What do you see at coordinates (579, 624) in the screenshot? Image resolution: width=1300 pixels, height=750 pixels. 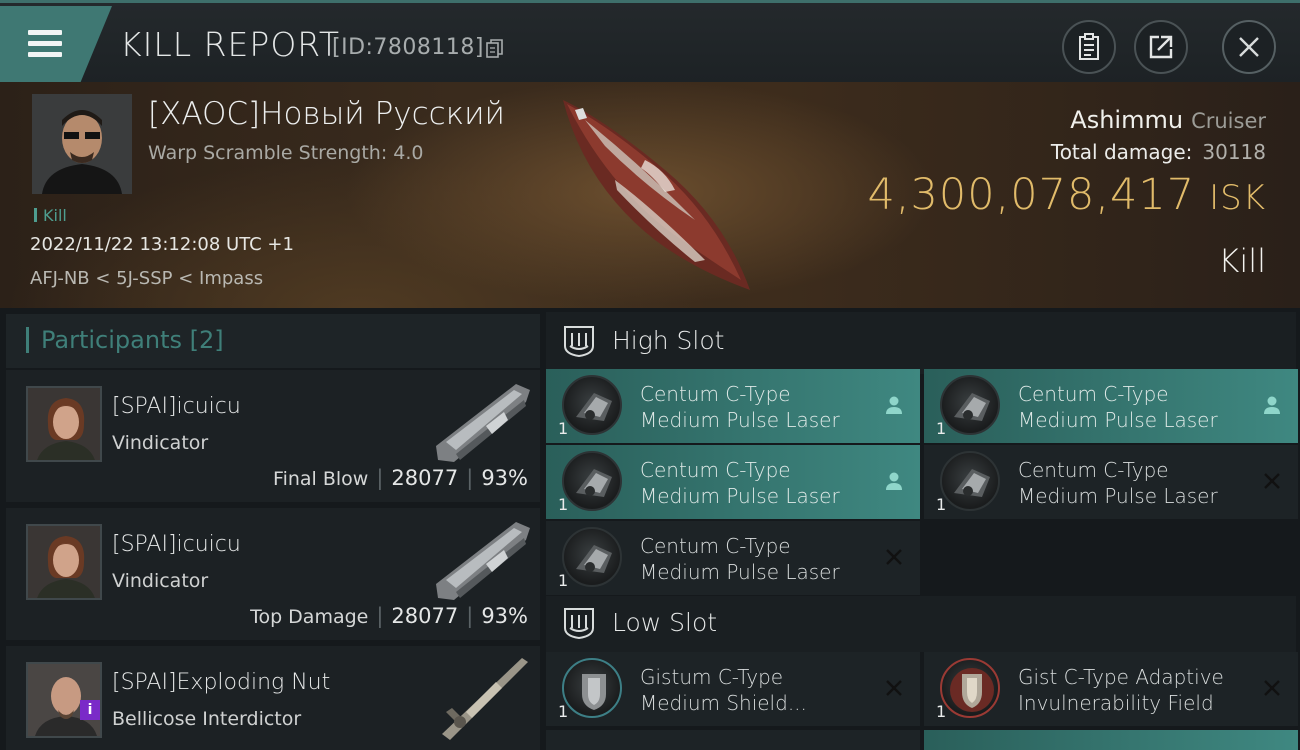 I see `low-slot-icon` at bounding box center [579, 624].